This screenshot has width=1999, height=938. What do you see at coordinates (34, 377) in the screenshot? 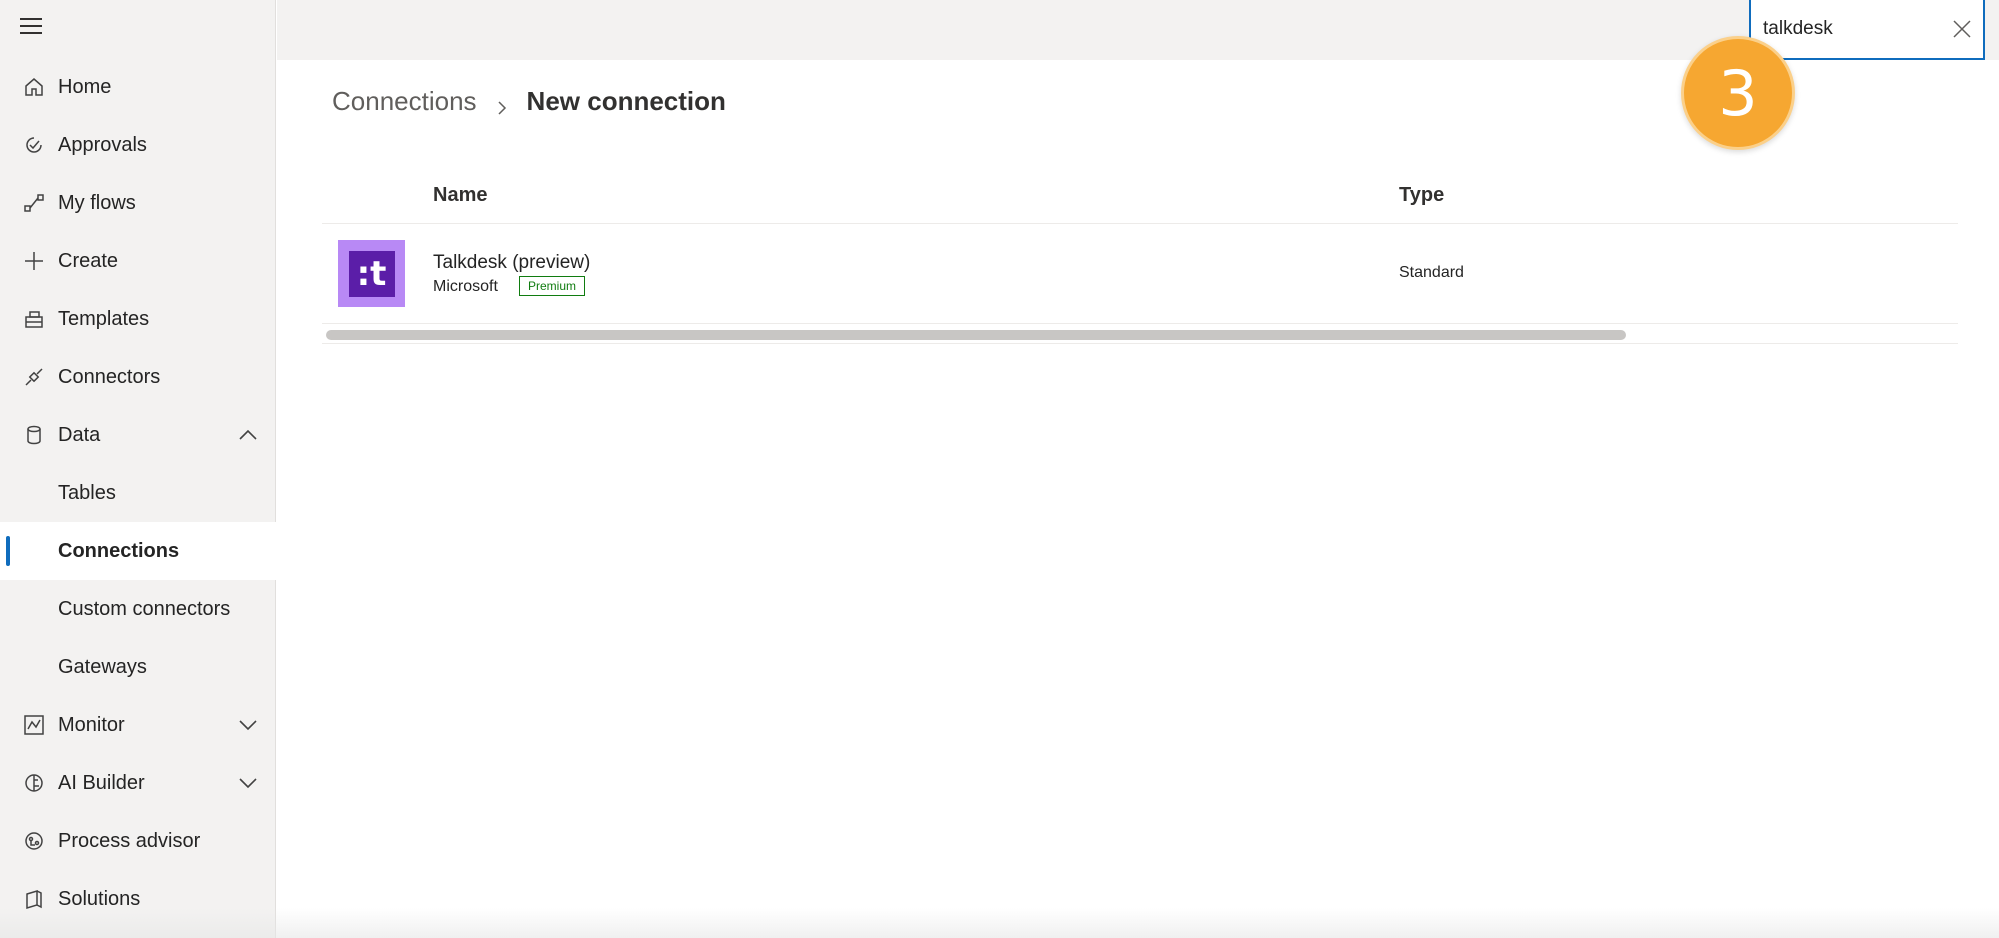
I see `connector-icon` at bounding box center [34, 377].